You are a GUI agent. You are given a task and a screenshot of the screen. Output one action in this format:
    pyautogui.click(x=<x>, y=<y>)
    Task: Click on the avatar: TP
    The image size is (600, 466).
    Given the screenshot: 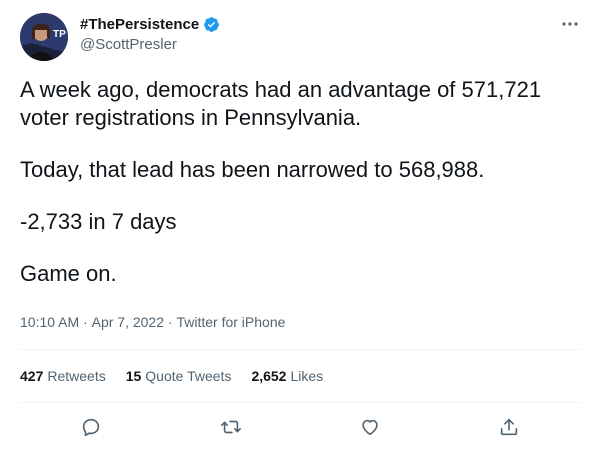 What is the action you would take?
    pyautogui.click(x=44, y=37)
    